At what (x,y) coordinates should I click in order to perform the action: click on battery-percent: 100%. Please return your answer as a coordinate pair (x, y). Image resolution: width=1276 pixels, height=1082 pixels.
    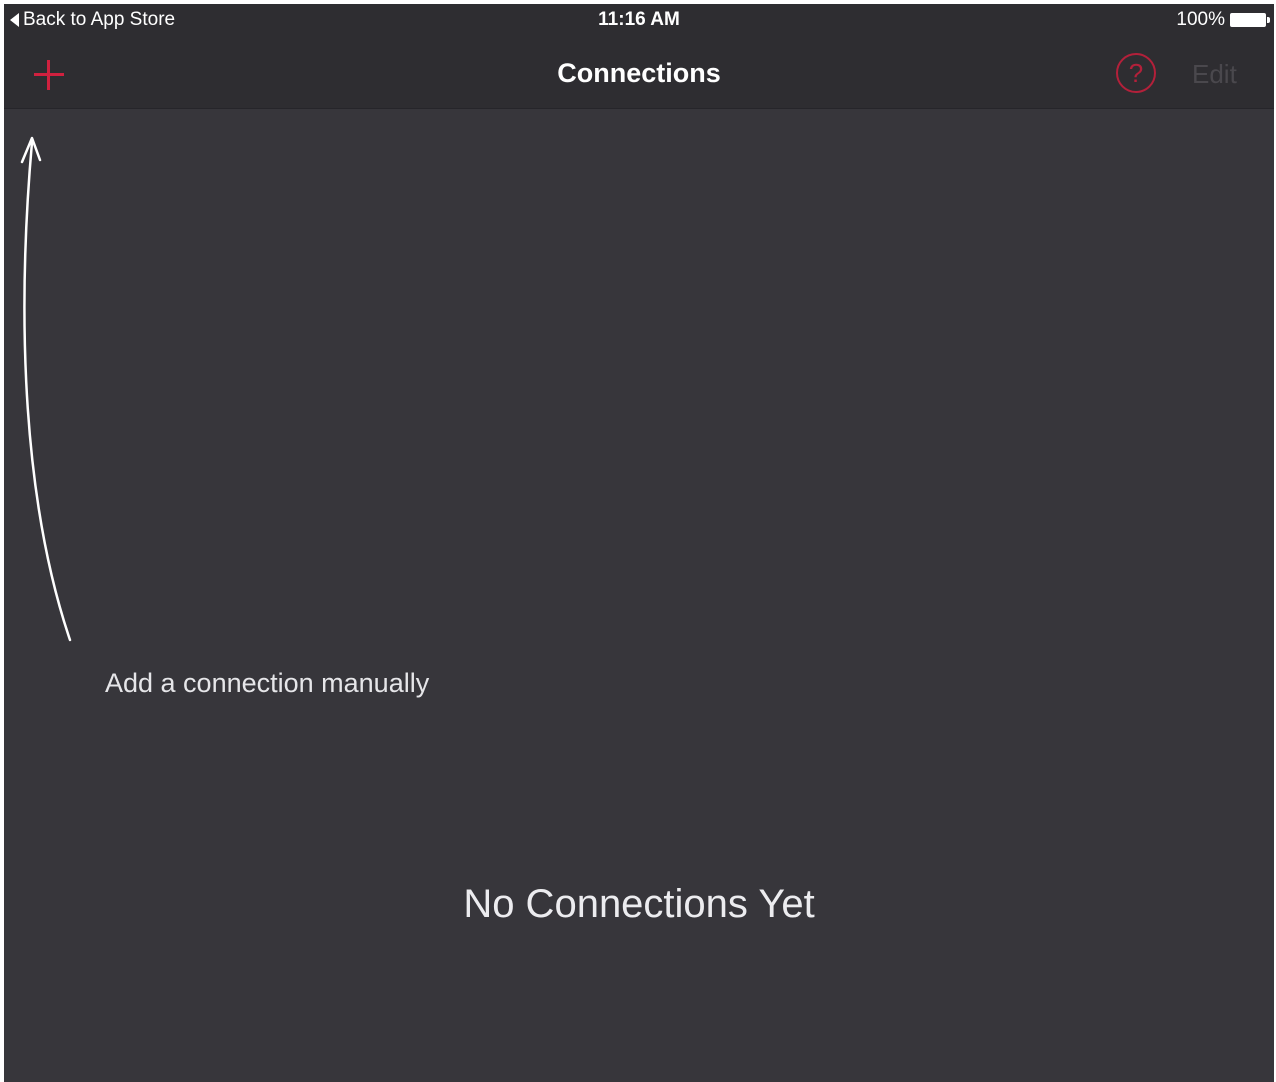
    Looking at the image, I should click on (1200, 19).